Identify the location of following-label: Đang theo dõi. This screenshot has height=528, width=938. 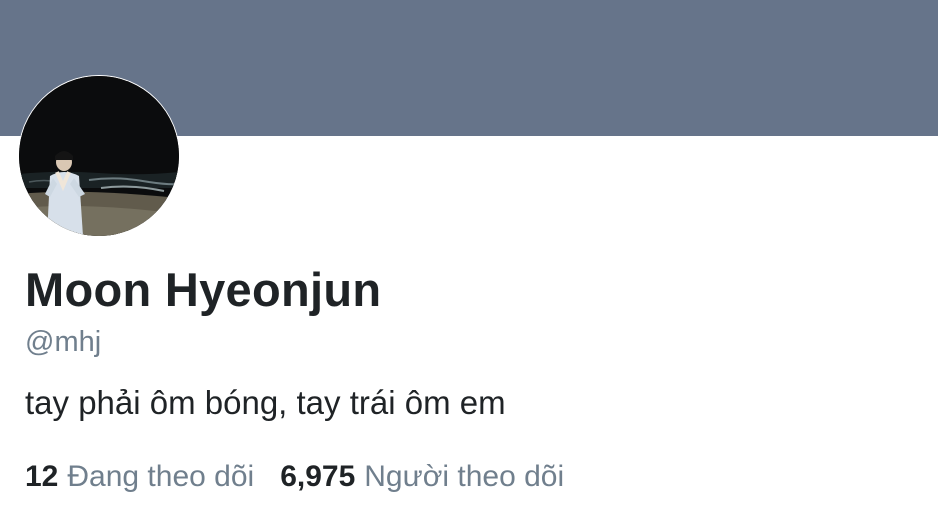
(161, 476).